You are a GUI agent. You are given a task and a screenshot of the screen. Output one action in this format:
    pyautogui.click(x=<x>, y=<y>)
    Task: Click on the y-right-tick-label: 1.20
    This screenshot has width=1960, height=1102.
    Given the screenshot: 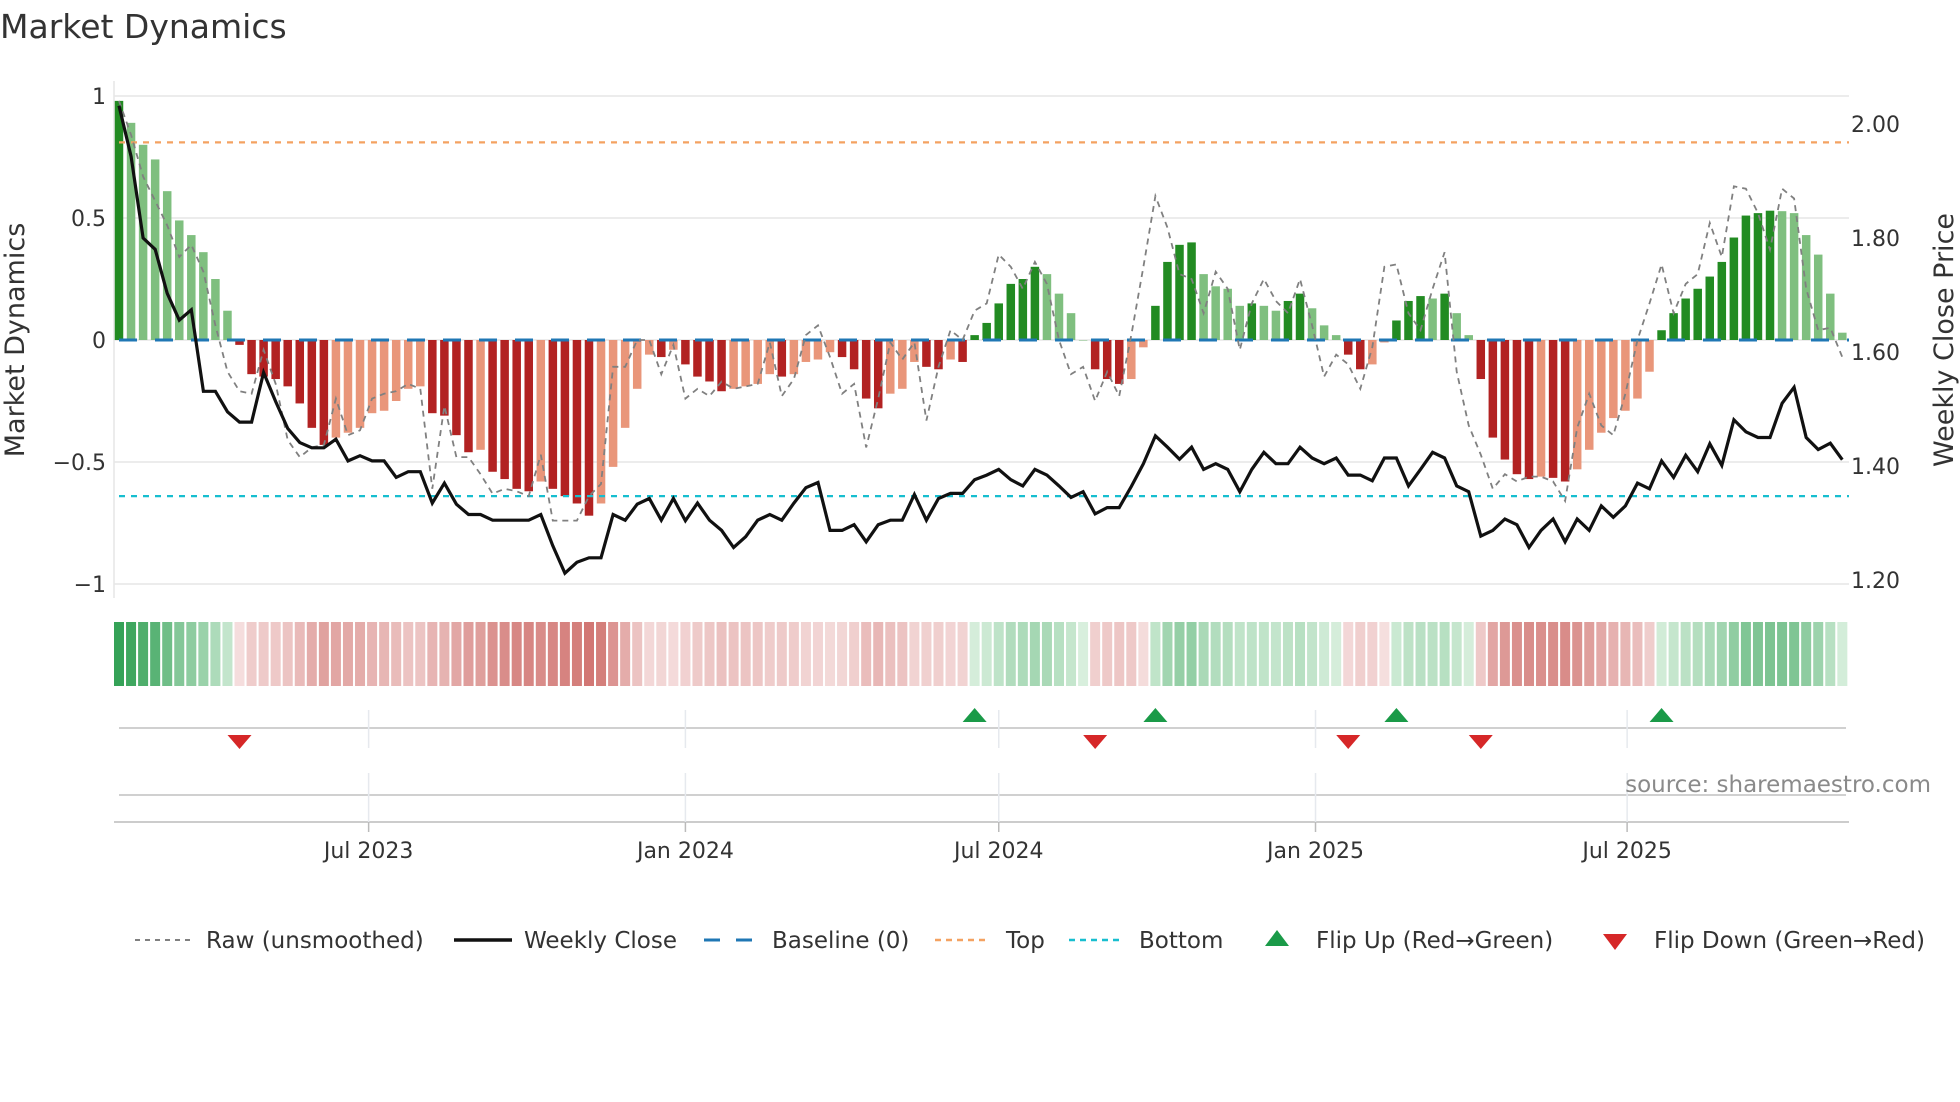 What is the action you would take?
    pyautogui.click(x=1875, y=581)
    